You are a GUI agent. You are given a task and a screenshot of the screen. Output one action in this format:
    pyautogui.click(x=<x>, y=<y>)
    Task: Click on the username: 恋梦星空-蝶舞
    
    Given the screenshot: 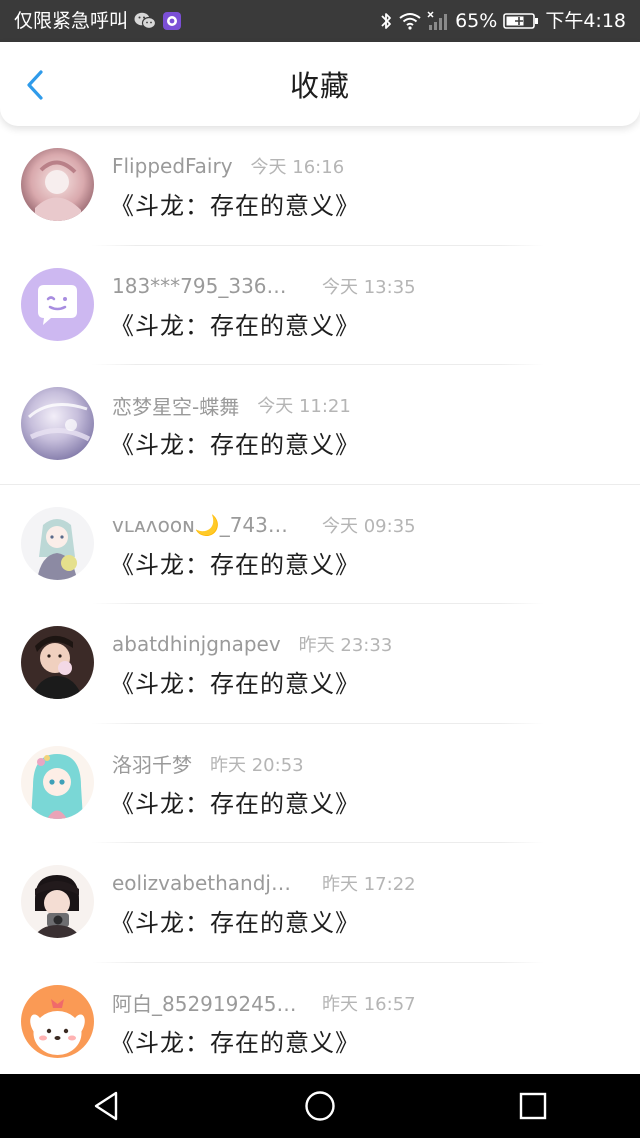 What is the action you would take?
    pyautogui.click(x=176, y=406)
    